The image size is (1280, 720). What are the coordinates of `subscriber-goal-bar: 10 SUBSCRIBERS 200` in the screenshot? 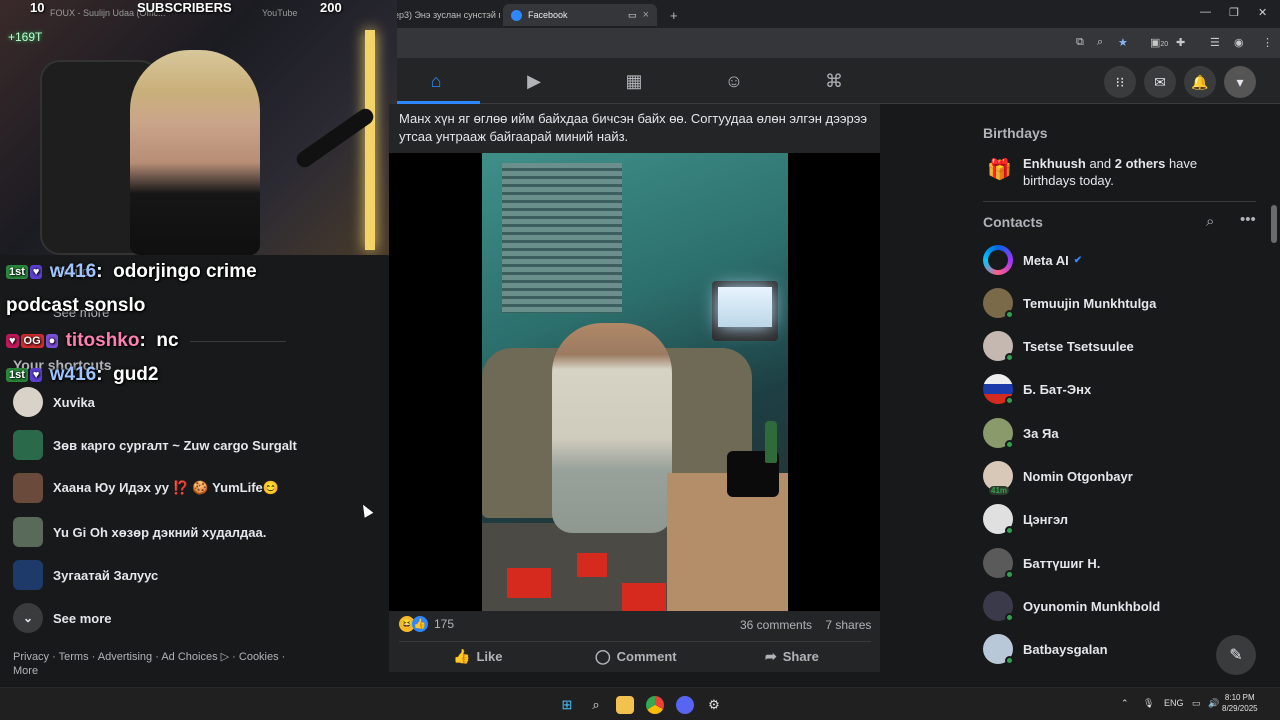 It's located at (198, 8).